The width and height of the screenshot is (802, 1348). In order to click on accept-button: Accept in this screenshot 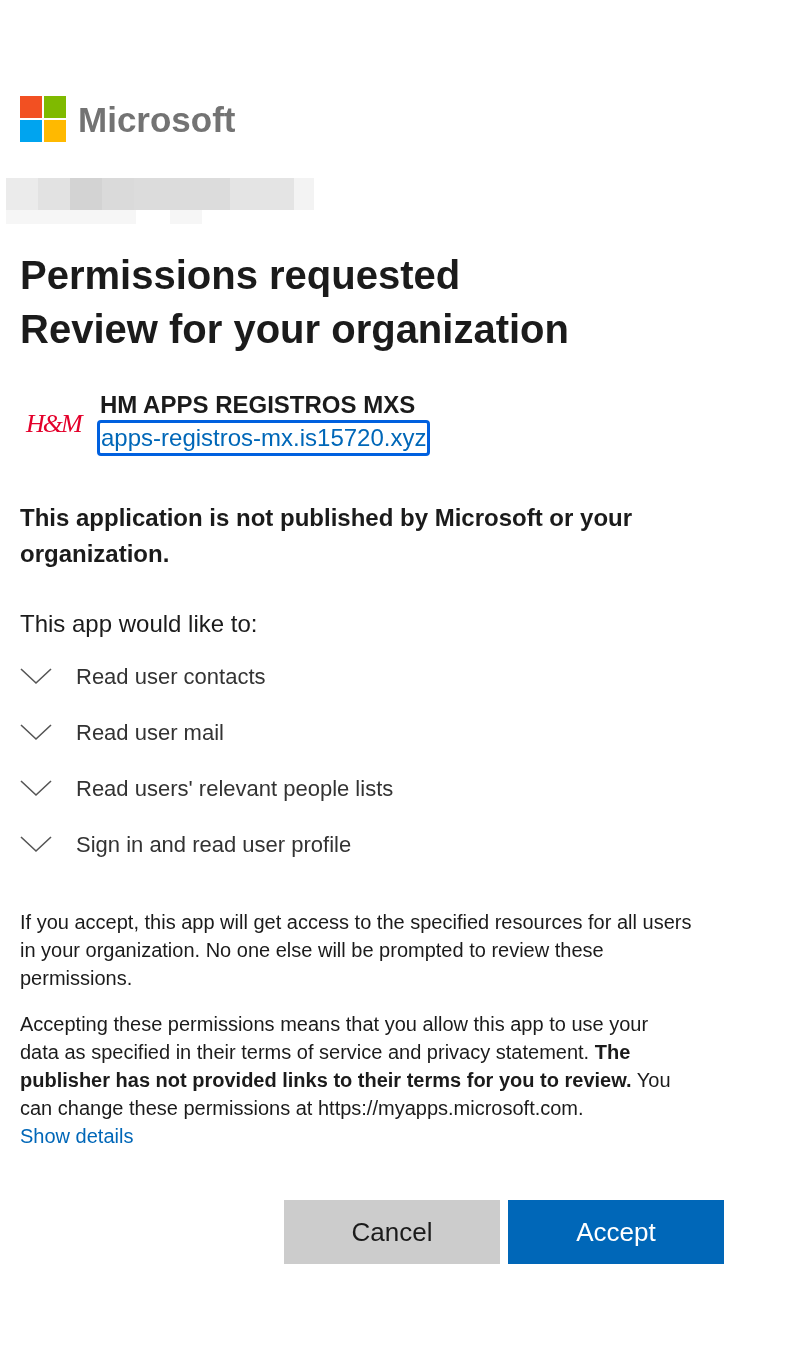, I will do `click(616, 1232)`.